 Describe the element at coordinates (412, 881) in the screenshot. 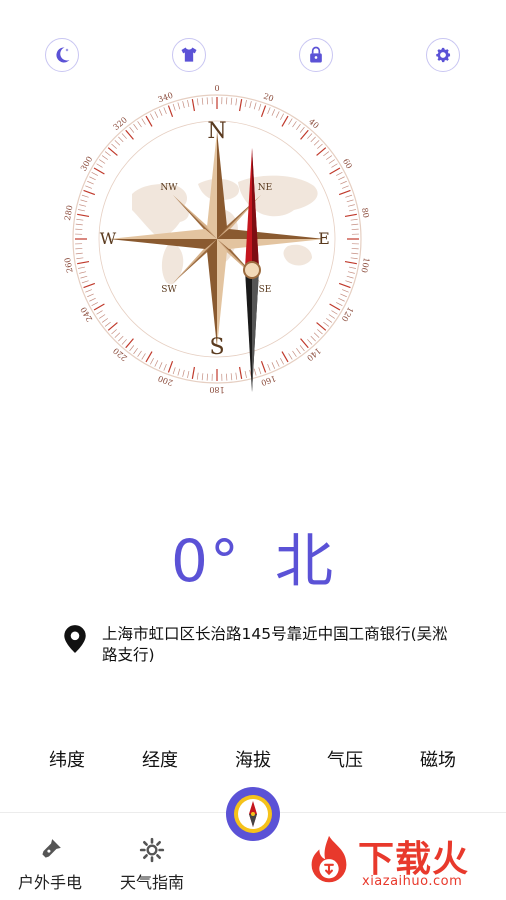

I see `watermark-url: xiazaihuo.com` at that location.